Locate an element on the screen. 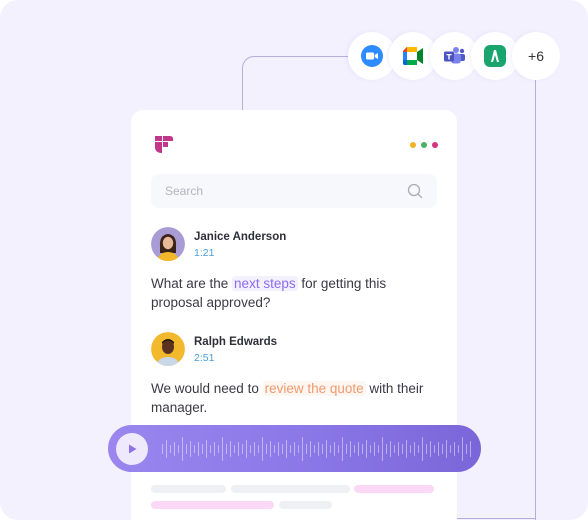 This screenshot has height=530, width=588. avatar-ralph-icon is located at coordinates (168, 349).